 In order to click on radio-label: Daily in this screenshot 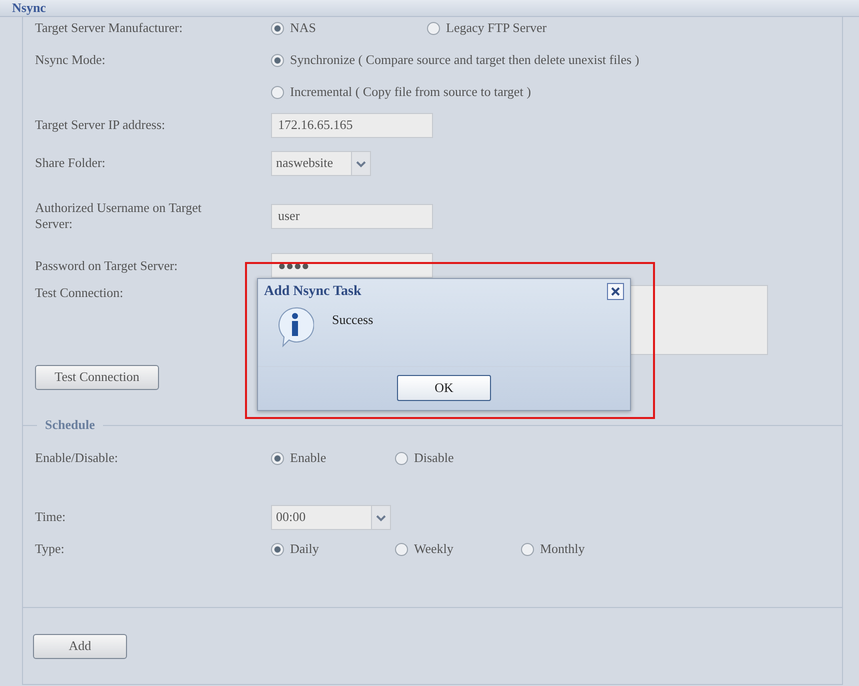, I will do `click(304, 549)`.